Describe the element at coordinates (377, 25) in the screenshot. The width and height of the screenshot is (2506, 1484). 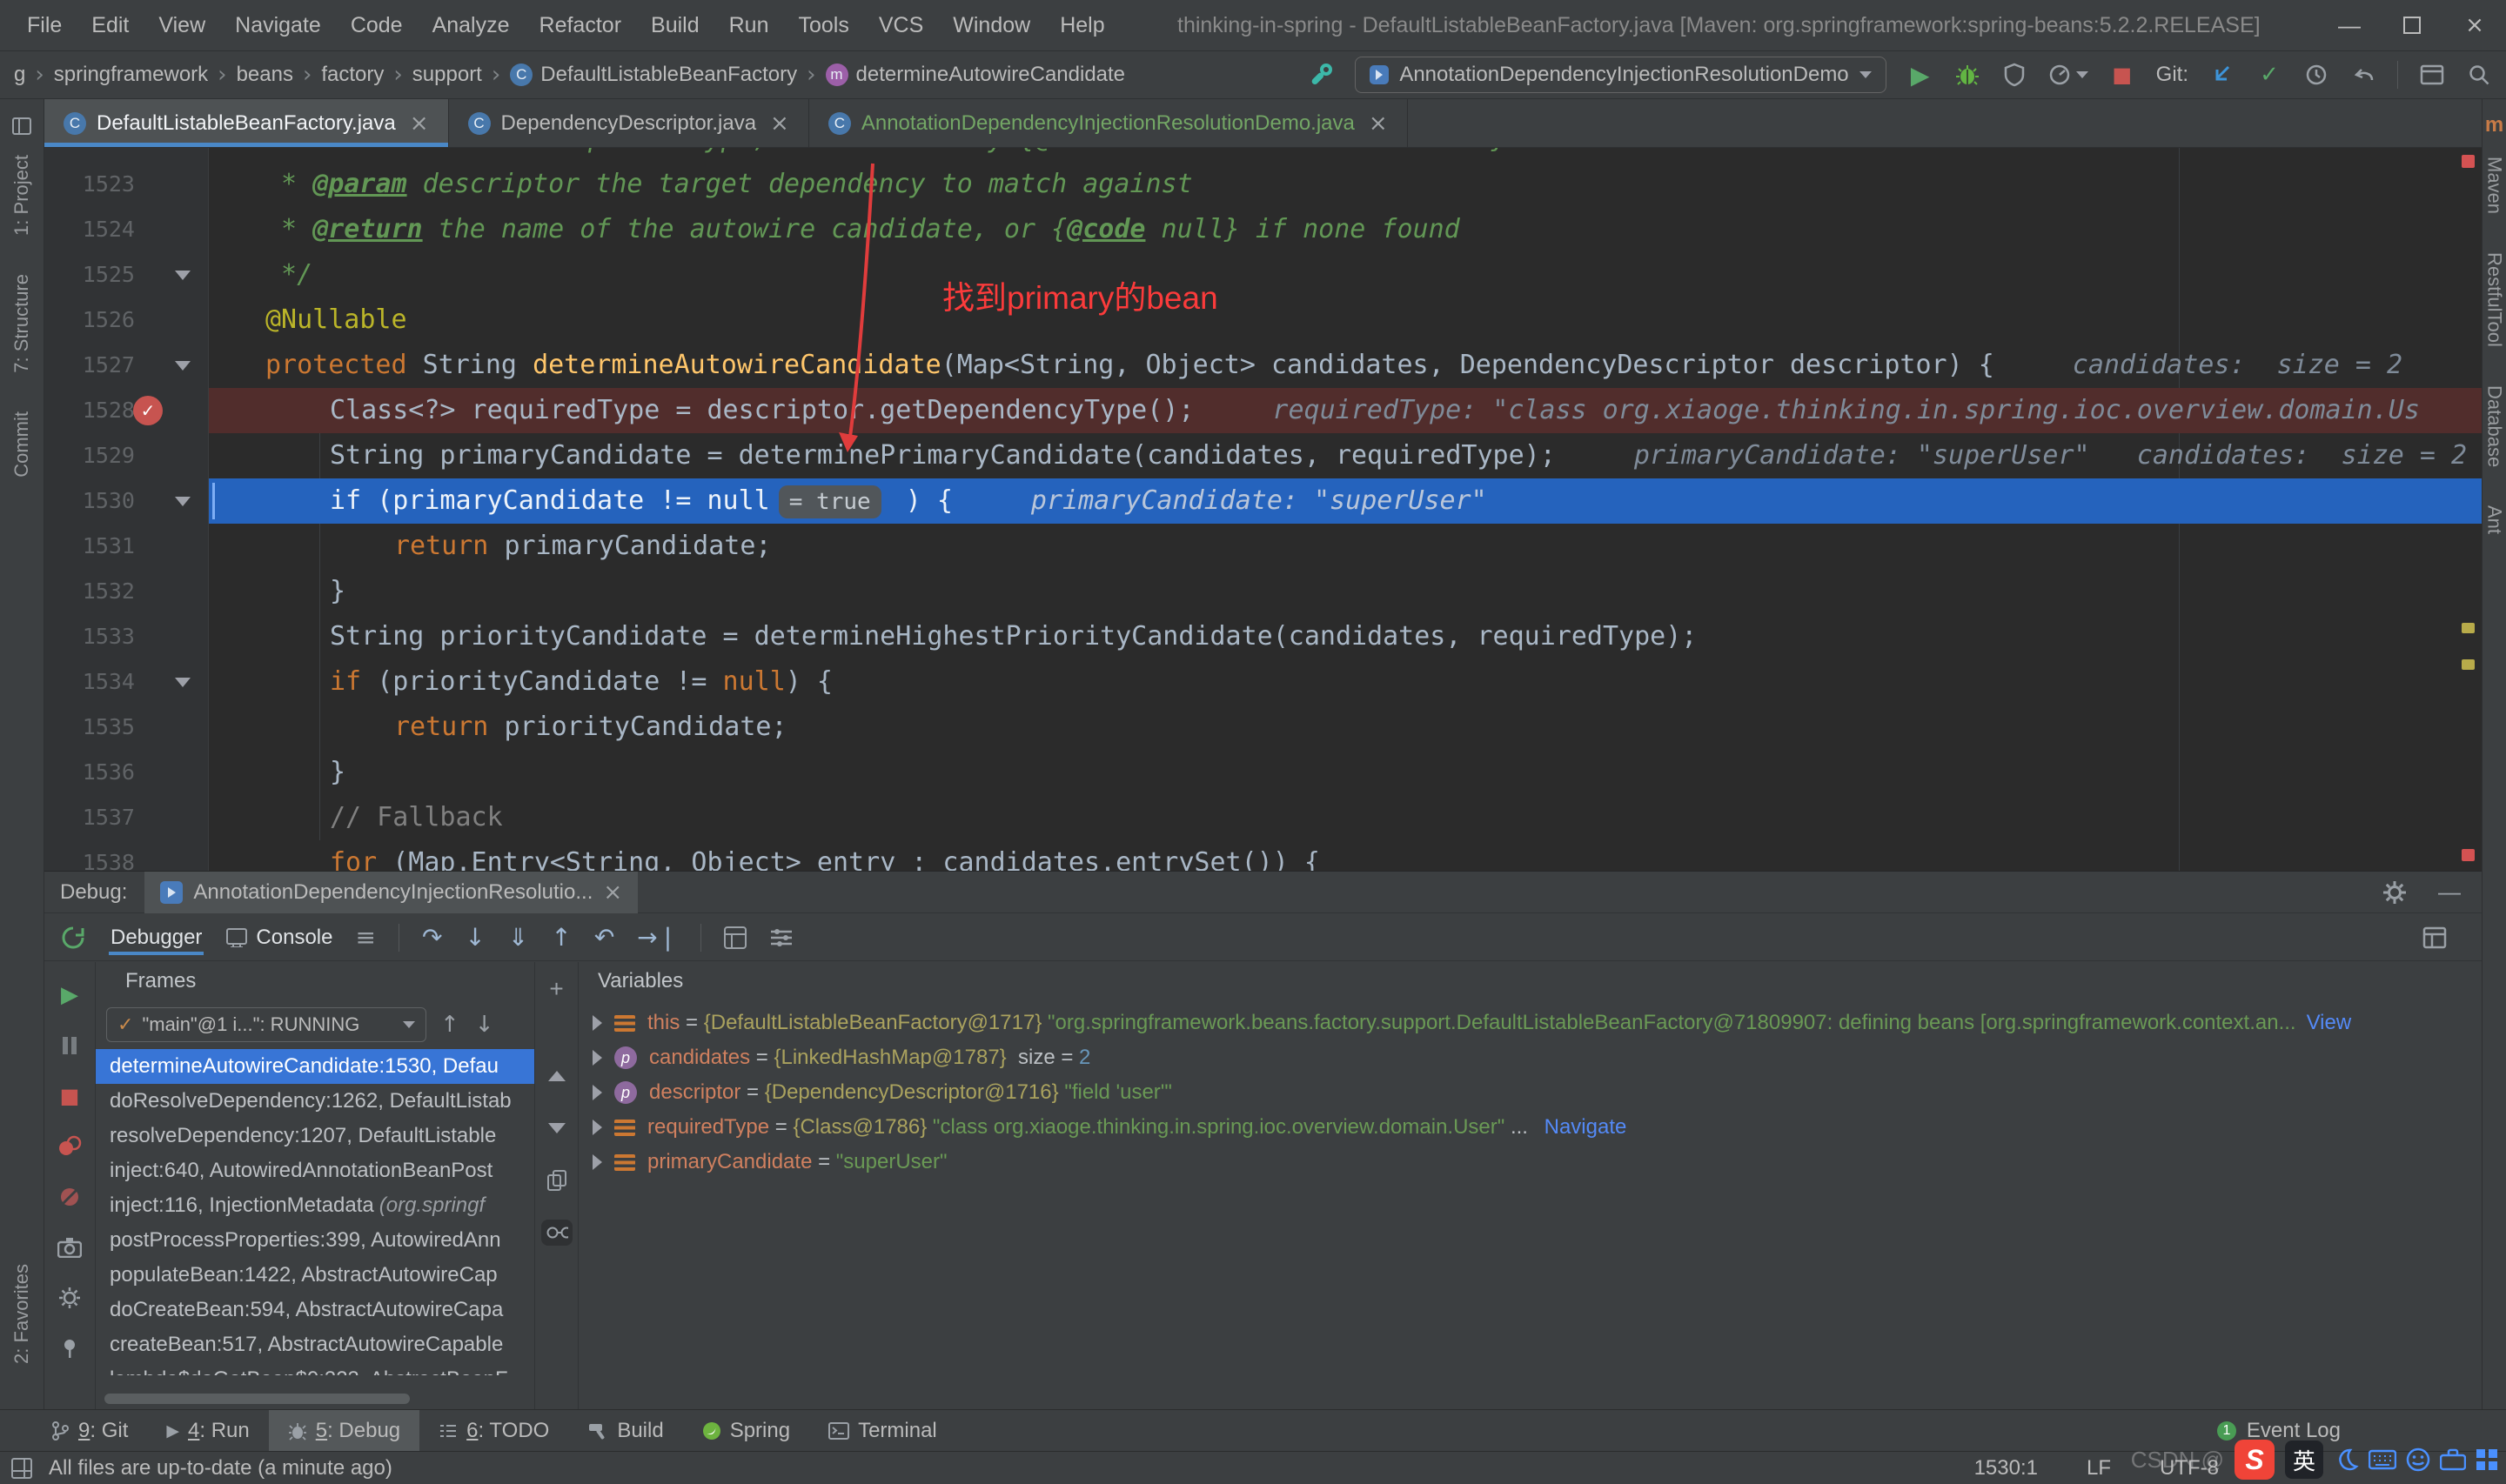
I see `menu-code: Code` at that location.